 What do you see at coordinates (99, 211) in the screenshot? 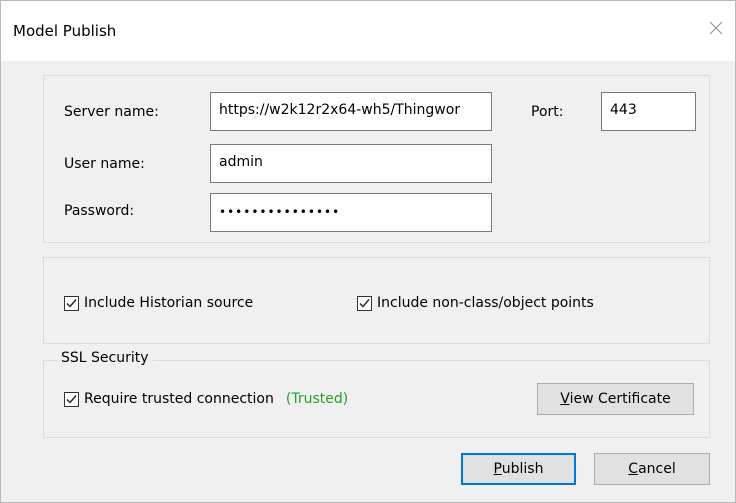
I see `password-label: Password:` at bounding box center [99, 211].